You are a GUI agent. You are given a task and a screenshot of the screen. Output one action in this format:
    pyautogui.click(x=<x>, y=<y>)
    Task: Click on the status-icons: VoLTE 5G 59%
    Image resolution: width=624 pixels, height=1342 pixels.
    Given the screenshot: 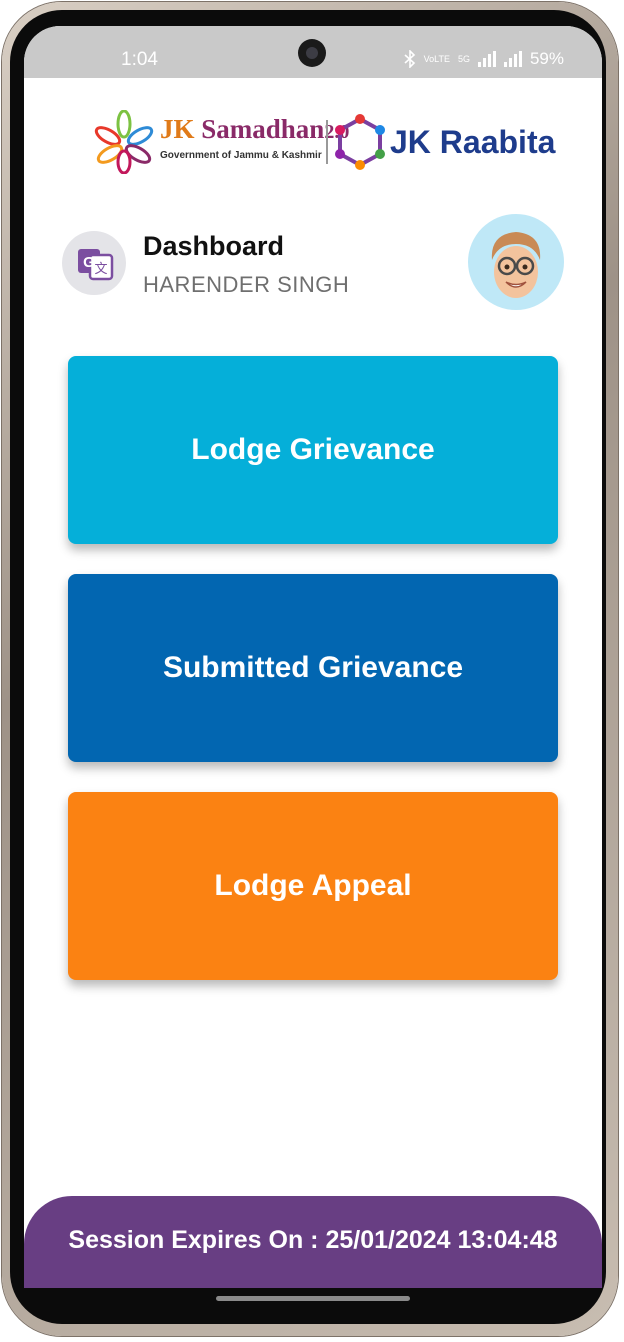 What is the action you would take?
    pyautogui.click(x=484, y=59)
    